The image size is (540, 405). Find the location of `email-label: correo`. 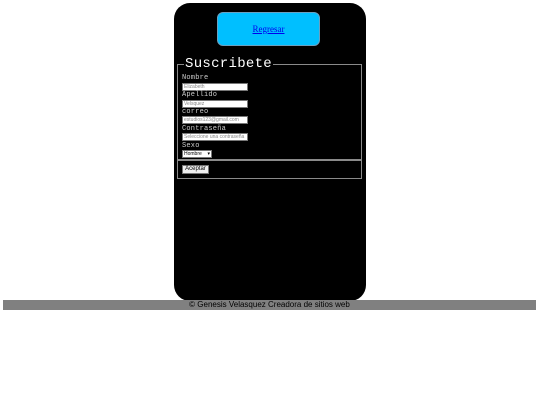

email-label: correo is located at coordinates (195, 112).